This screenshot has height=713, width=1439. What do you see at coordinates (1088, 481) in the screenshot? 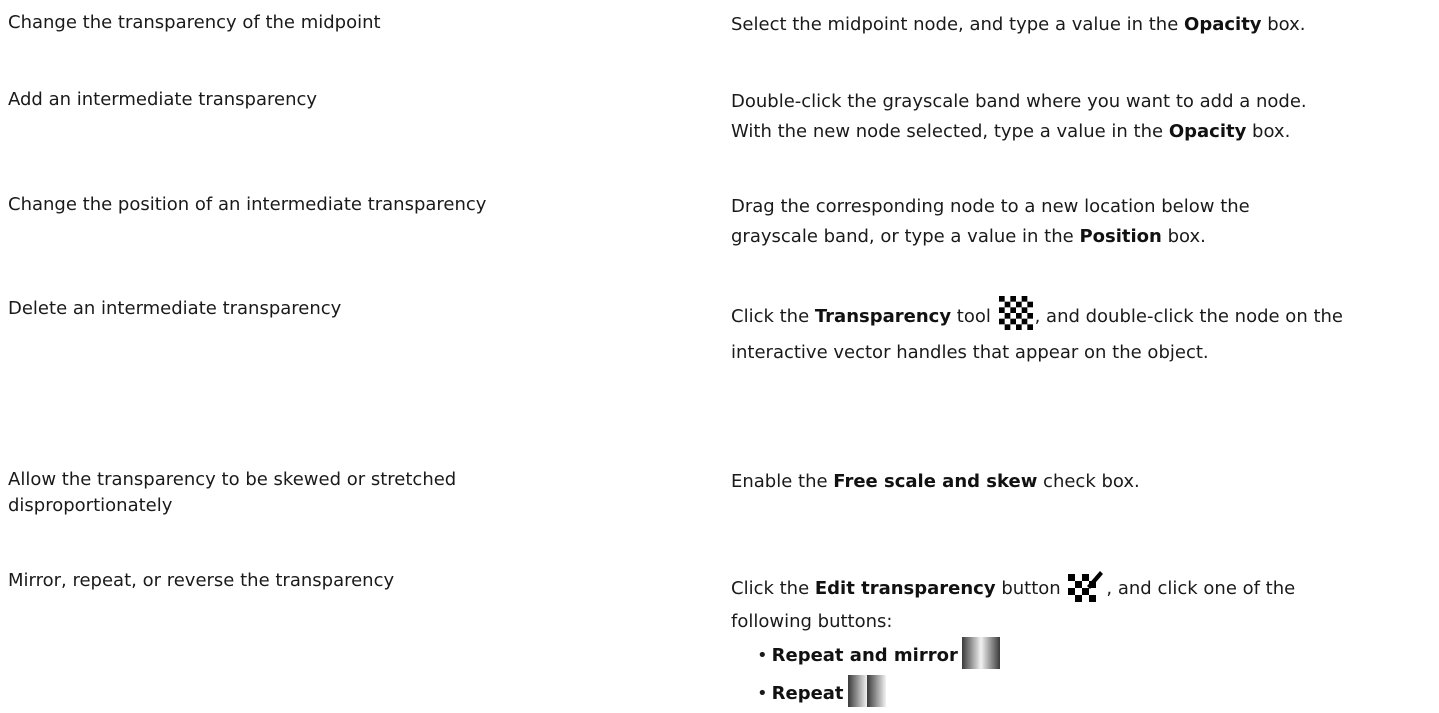
I see `action-text: check box.` at bounding box center [1088, 481].